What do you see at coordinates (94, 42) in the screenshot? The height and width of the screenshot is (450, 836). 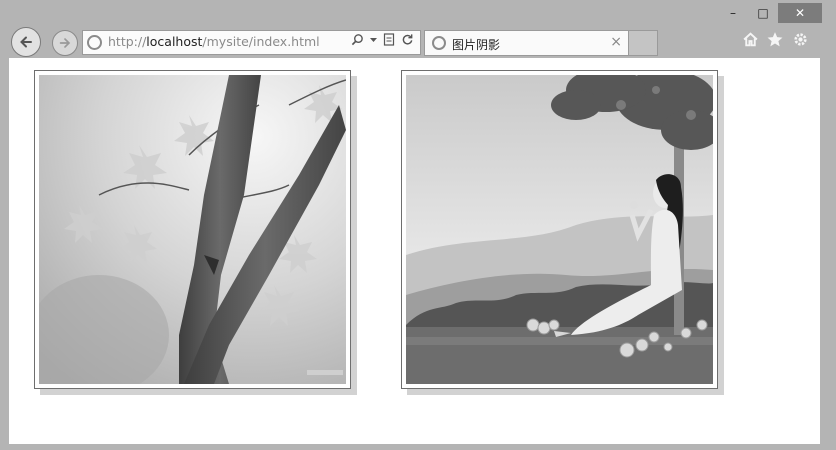 I see `site-ie-icon` at bounding box center [94, 42].